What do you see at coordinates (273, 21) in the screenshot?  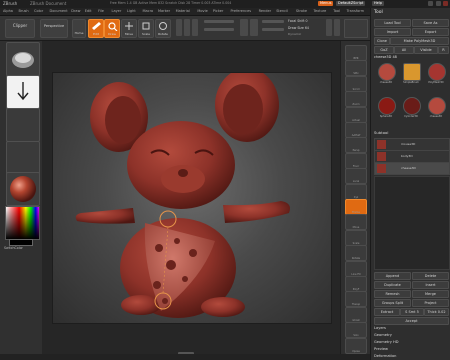 I see `focal-shift-bar` at bounding box center [273, 21].